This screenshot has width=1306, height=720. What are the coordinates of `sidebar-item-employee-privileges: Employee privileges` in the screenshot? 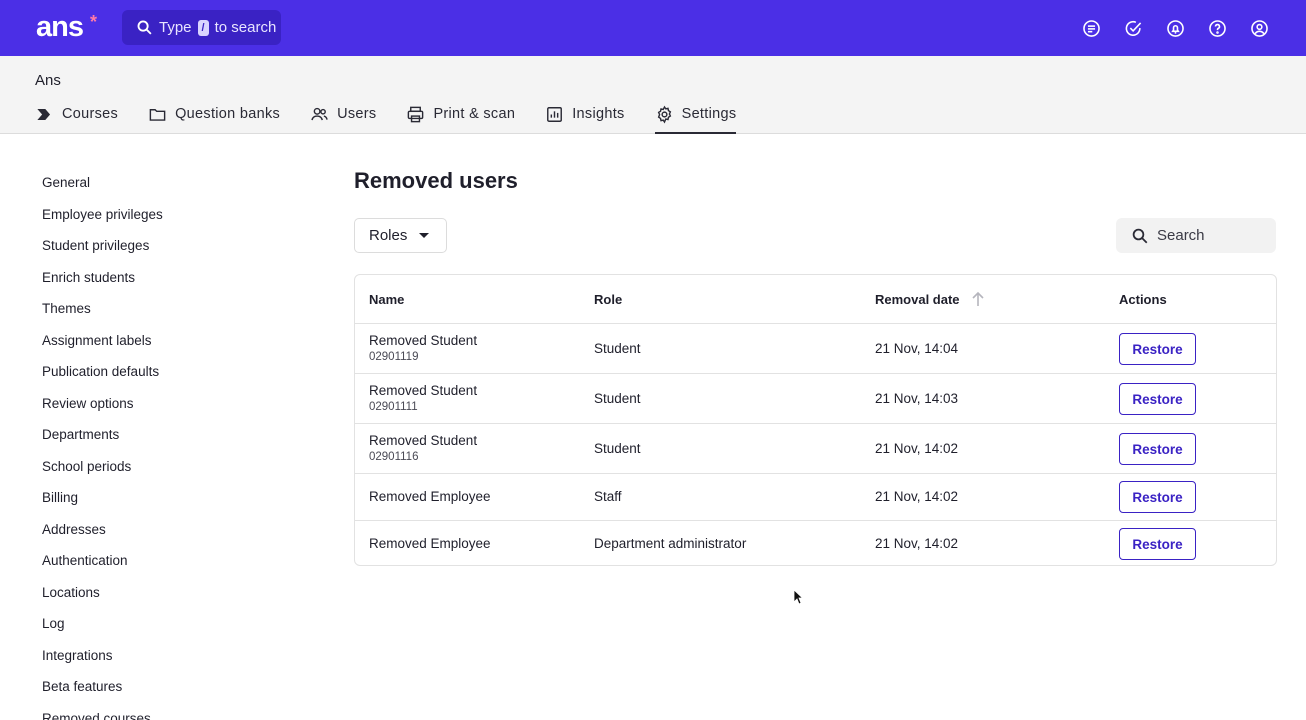 It's located at (102, 220).